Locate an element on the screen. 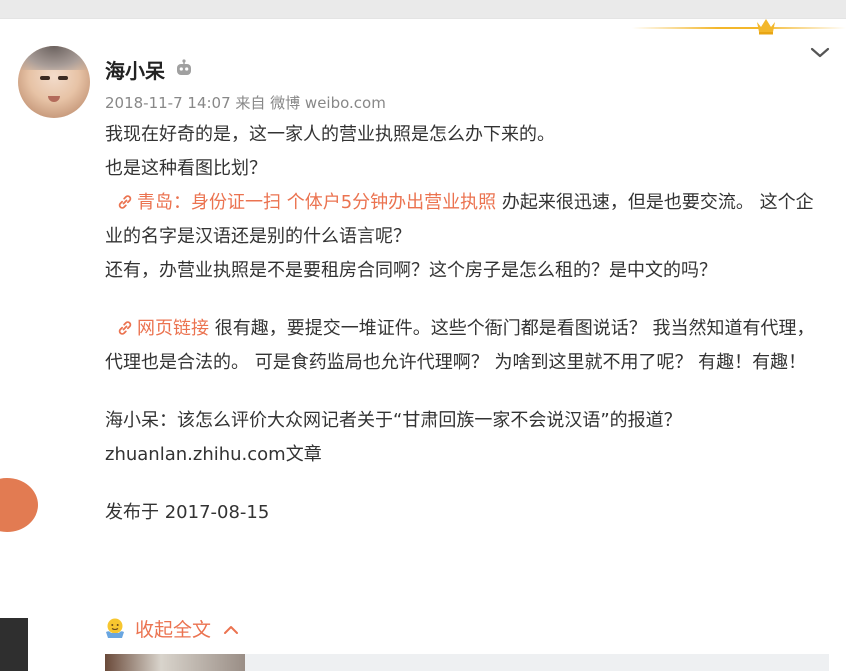 This screenshot has height=672, width=846. collapse-label: 收起全文 is located at coordinates (173, 630).